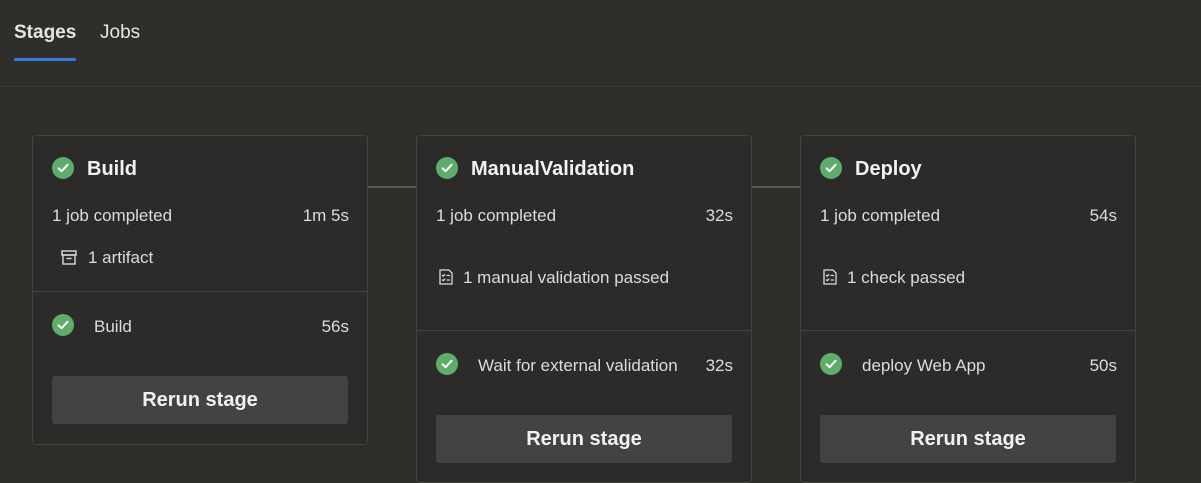 The height and width of the screenshot is (483, 1201). What do you see at coordinates (906, 278) in the screenshot?
I see `checks-status: 1 check passed` at bounding box center [906, 278].